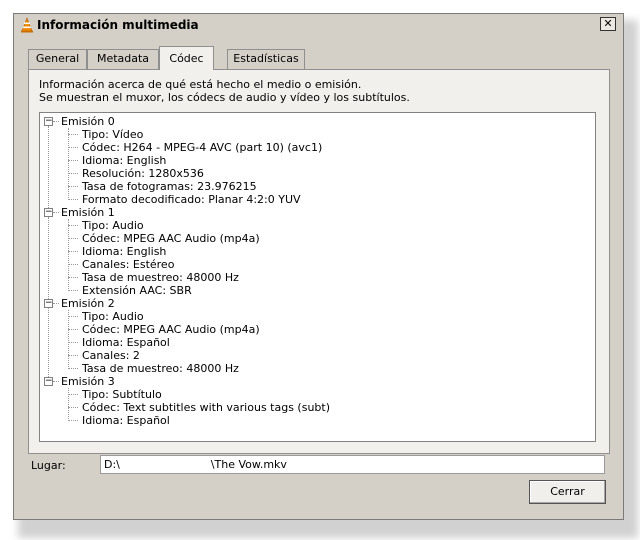  What do you see at coordinates (186, 58) in the screenshot?
I see `tab-codec: Códec` at bounding box center [186, 58].